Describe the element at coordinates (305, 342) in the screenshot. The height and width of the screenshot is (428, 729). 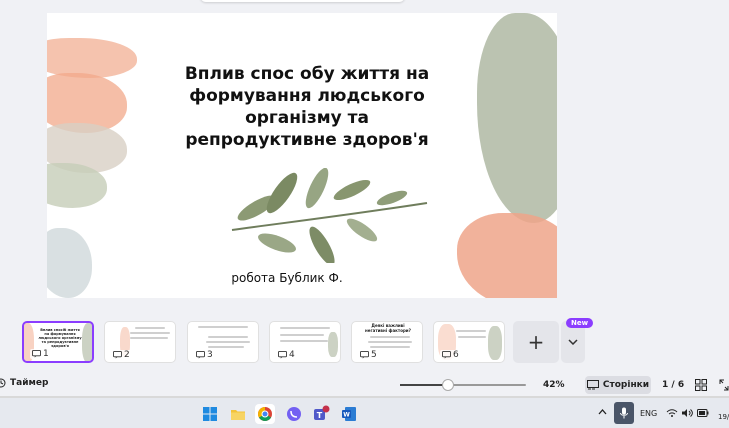
I see `thumbnail-page-4: 4` at that location.